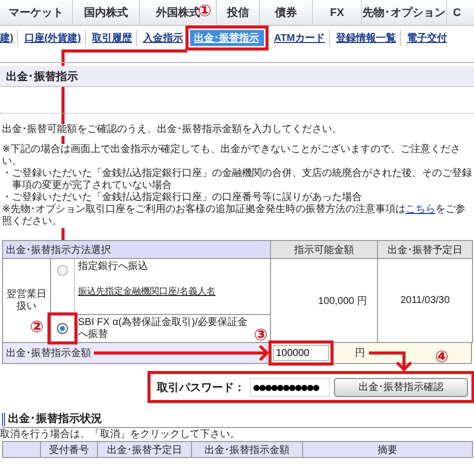 This screenshot has width=474, height=473. Describe the element at coordinates (238, 12) in the screenshot. I see `nav-tab: 投信` at that location.